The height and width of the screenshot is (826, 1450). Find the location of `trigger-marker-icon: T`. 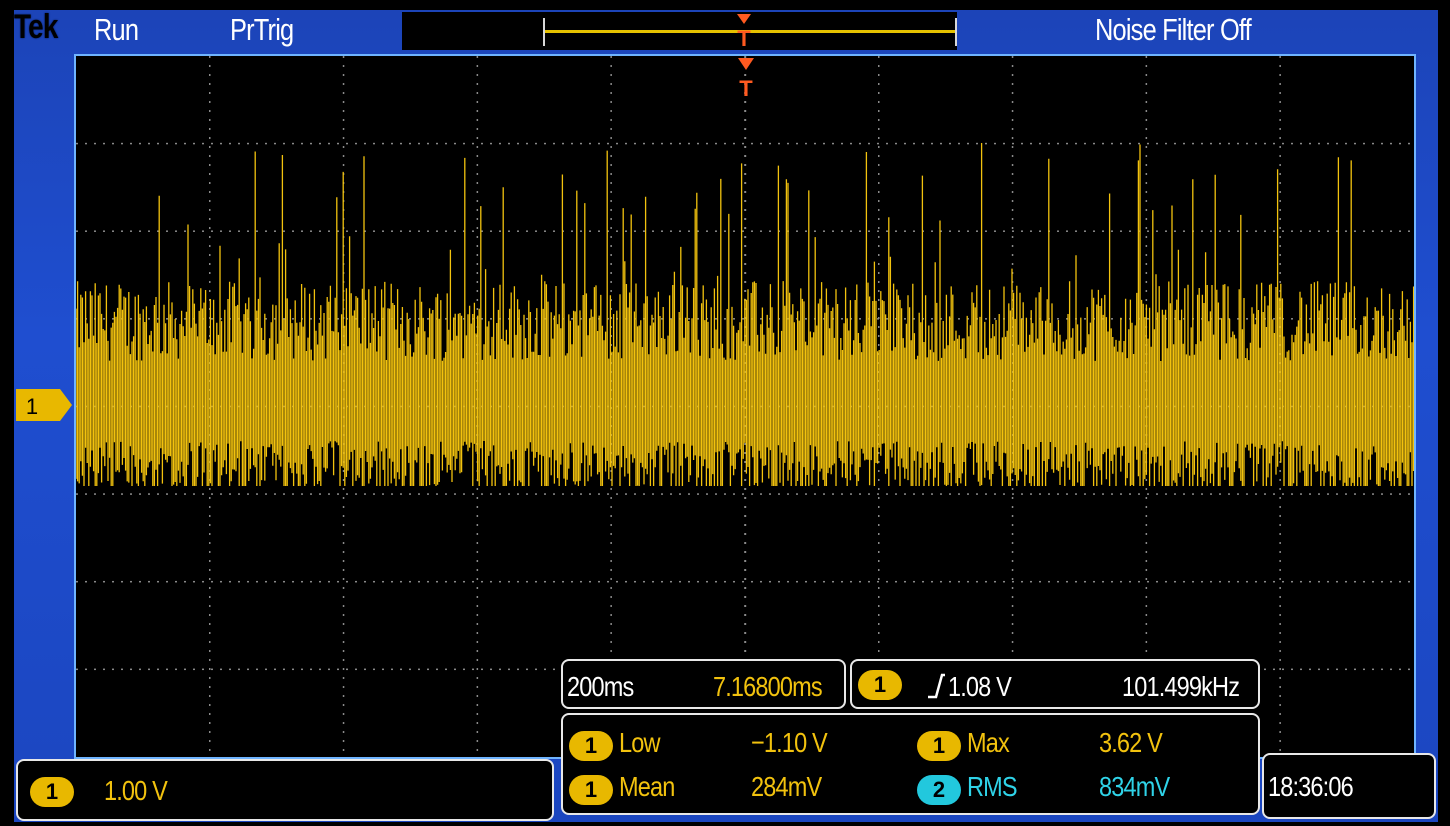

trigger-marker-icon: T is located at coordinates (746, 79).